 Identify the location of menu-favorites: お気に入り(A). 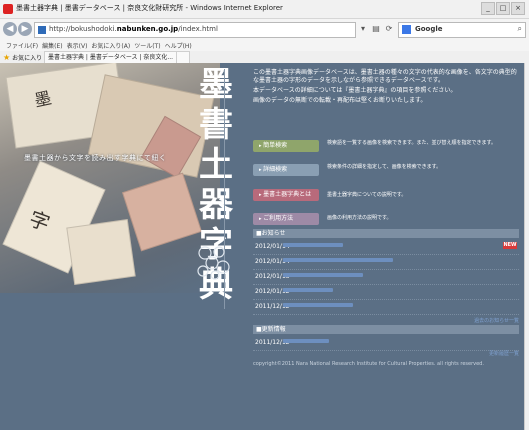
(110, 45).